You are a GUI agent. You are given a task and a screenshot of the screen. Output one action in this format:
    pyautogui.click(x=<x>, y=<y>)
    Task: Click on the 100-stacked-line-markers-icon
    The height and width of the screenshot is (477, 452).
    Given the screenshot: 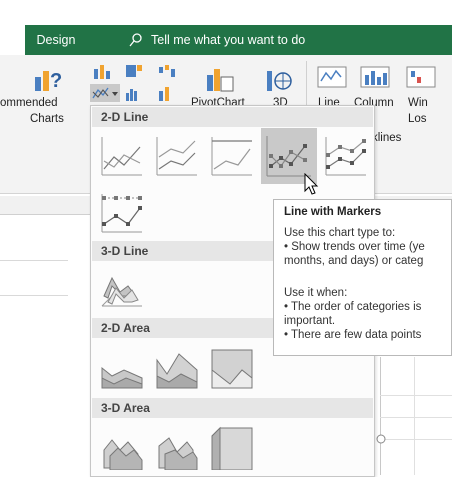 What is the action you would take?
    pyautogui.click(x=121, y=213)
    